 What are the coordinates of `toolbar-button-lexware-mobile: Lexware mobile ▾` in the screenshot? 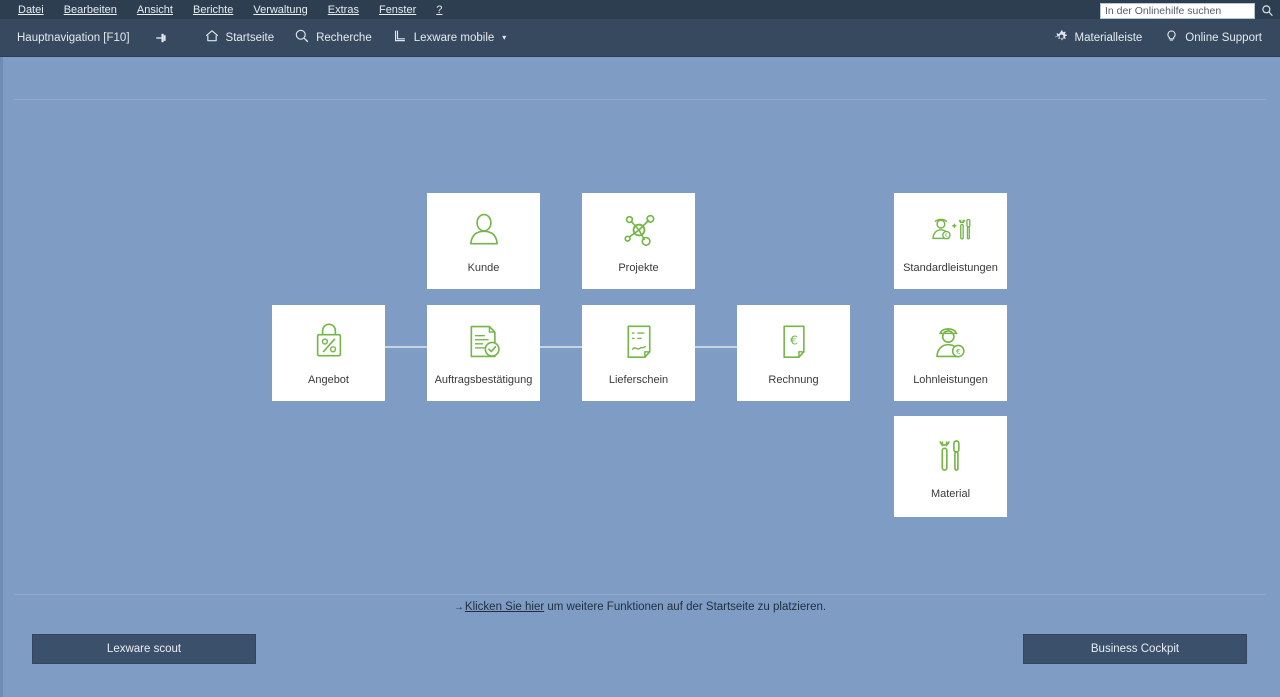 It's located at (449, 37).